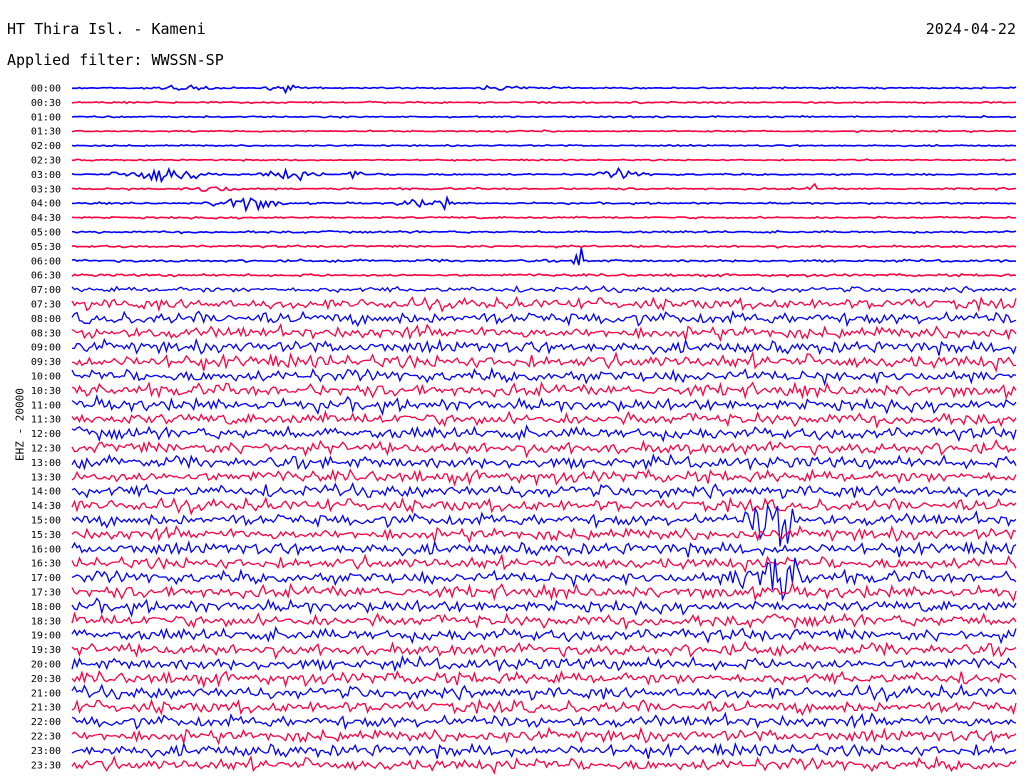  I want to click on time-tick-label: 20:00, so click(46, 665).